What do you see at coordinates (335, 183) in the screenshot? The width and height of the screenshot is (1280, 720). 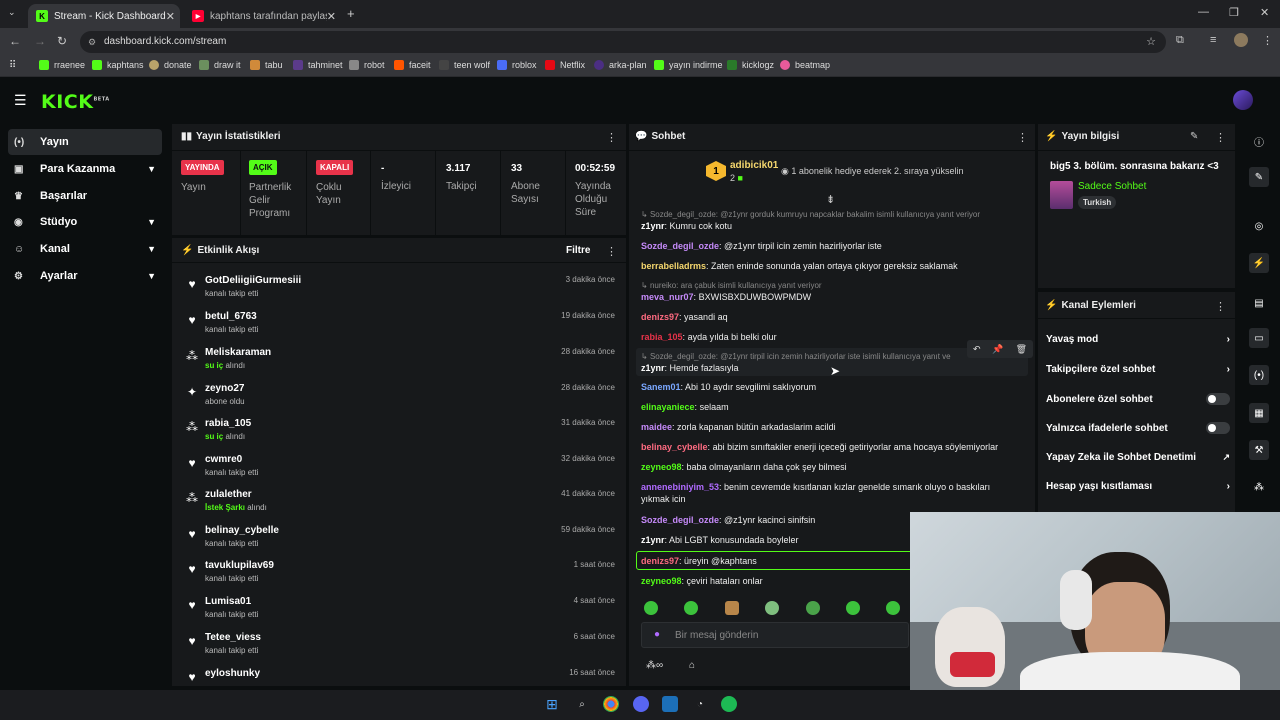 I see `stat-multistream: KAPALI Çoklu Yayın` at bounding box center [335, 183].